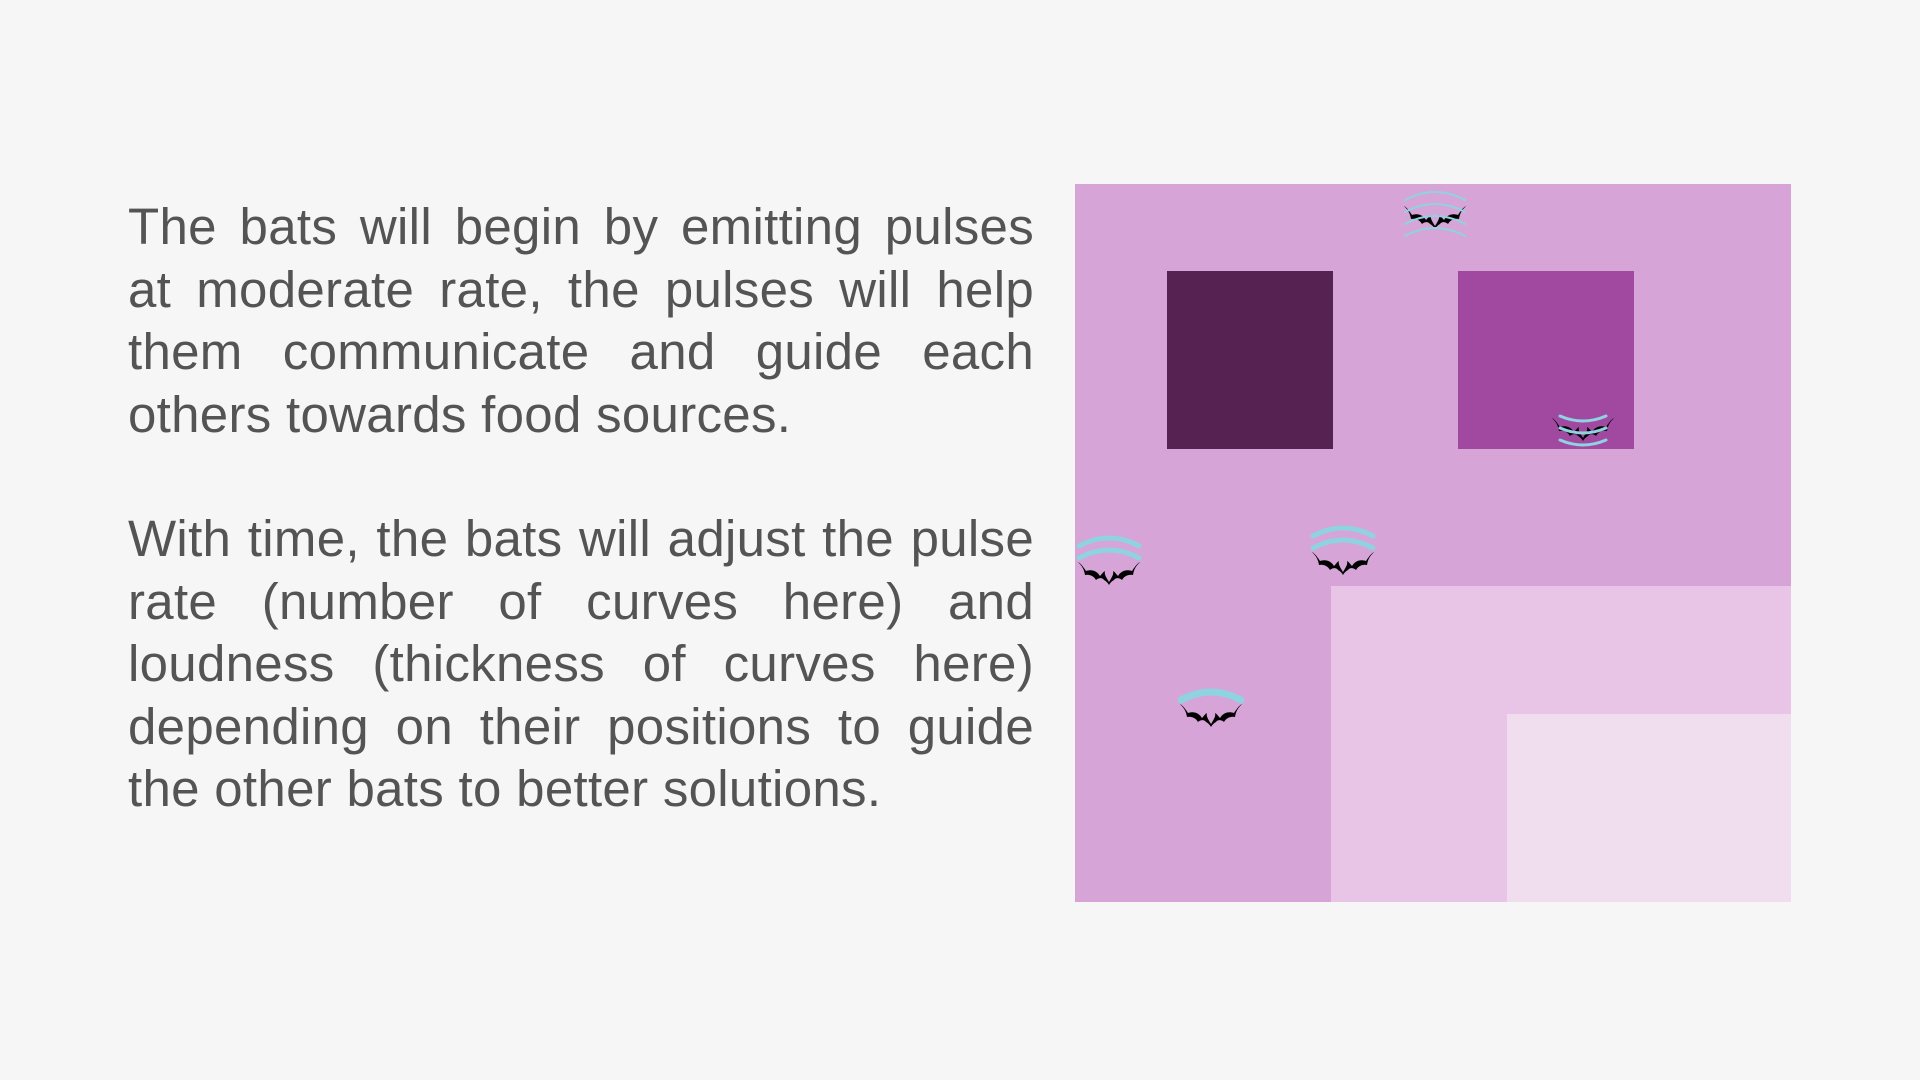 The width and height of the screenshot is (1920, 1080). What do you see at coordinates (1250, 360) in the screenshot?
I see `dark-square` at bounding box center [1250, 360].